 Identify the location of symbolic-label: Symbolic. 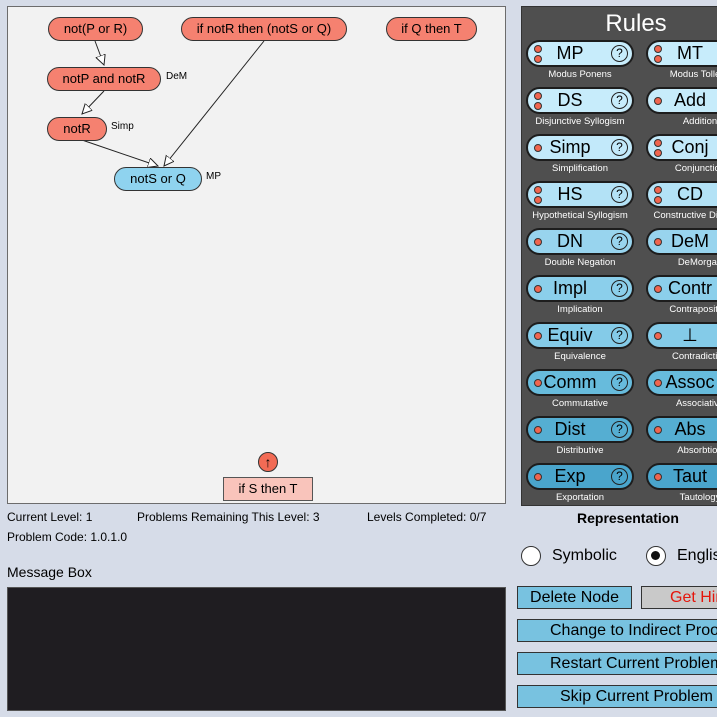
(584, 556).